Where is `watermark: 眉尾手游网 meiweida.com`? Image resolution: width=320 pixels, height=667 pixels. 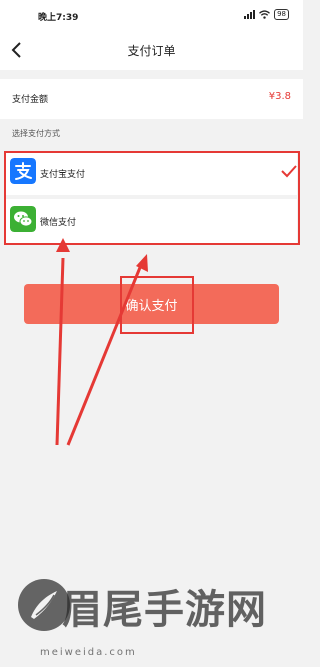 watermark: 眉尾手游网 meiweida.com is located at coordinates (151, 621).